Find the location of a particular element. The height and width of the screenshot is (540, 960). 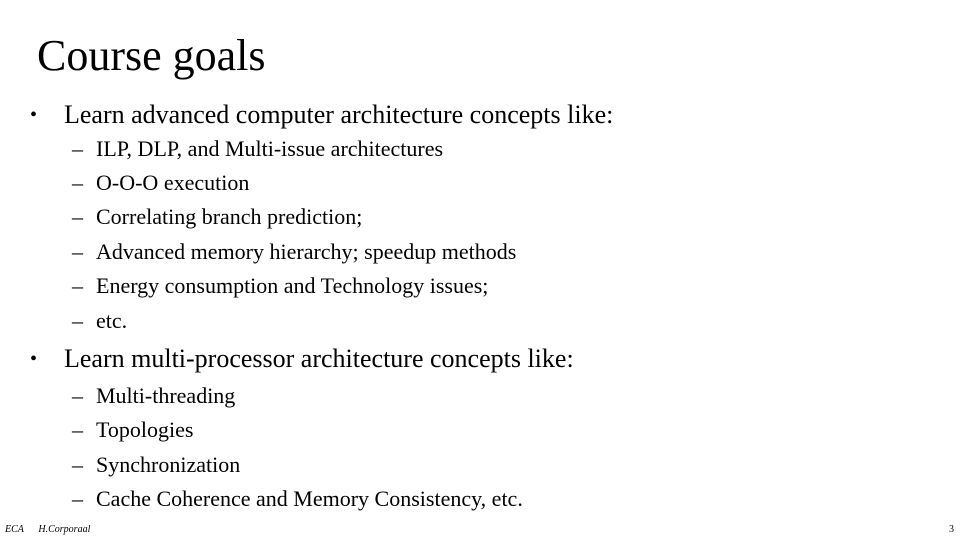

sub-item-text: Synchronization is located at coordinates (168, 464).